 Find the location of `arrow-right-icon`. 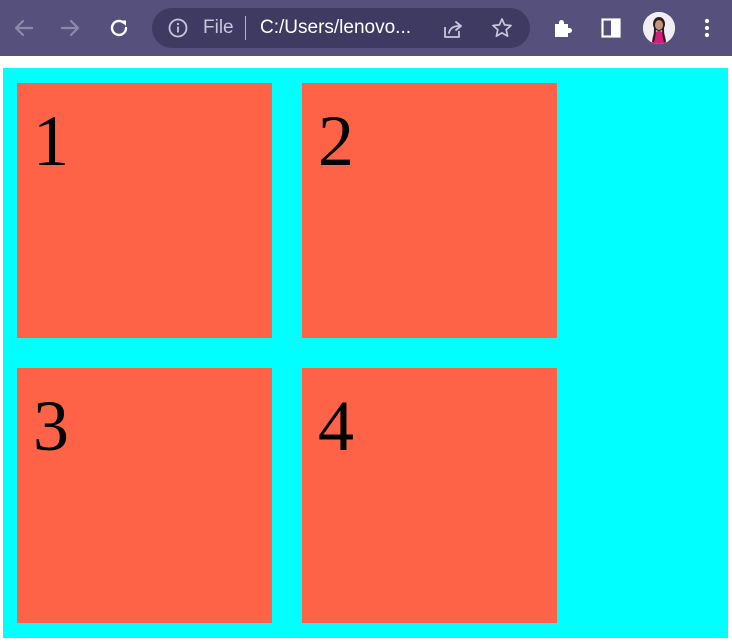

arrow-right-icon is located at coordinates (70, 28).